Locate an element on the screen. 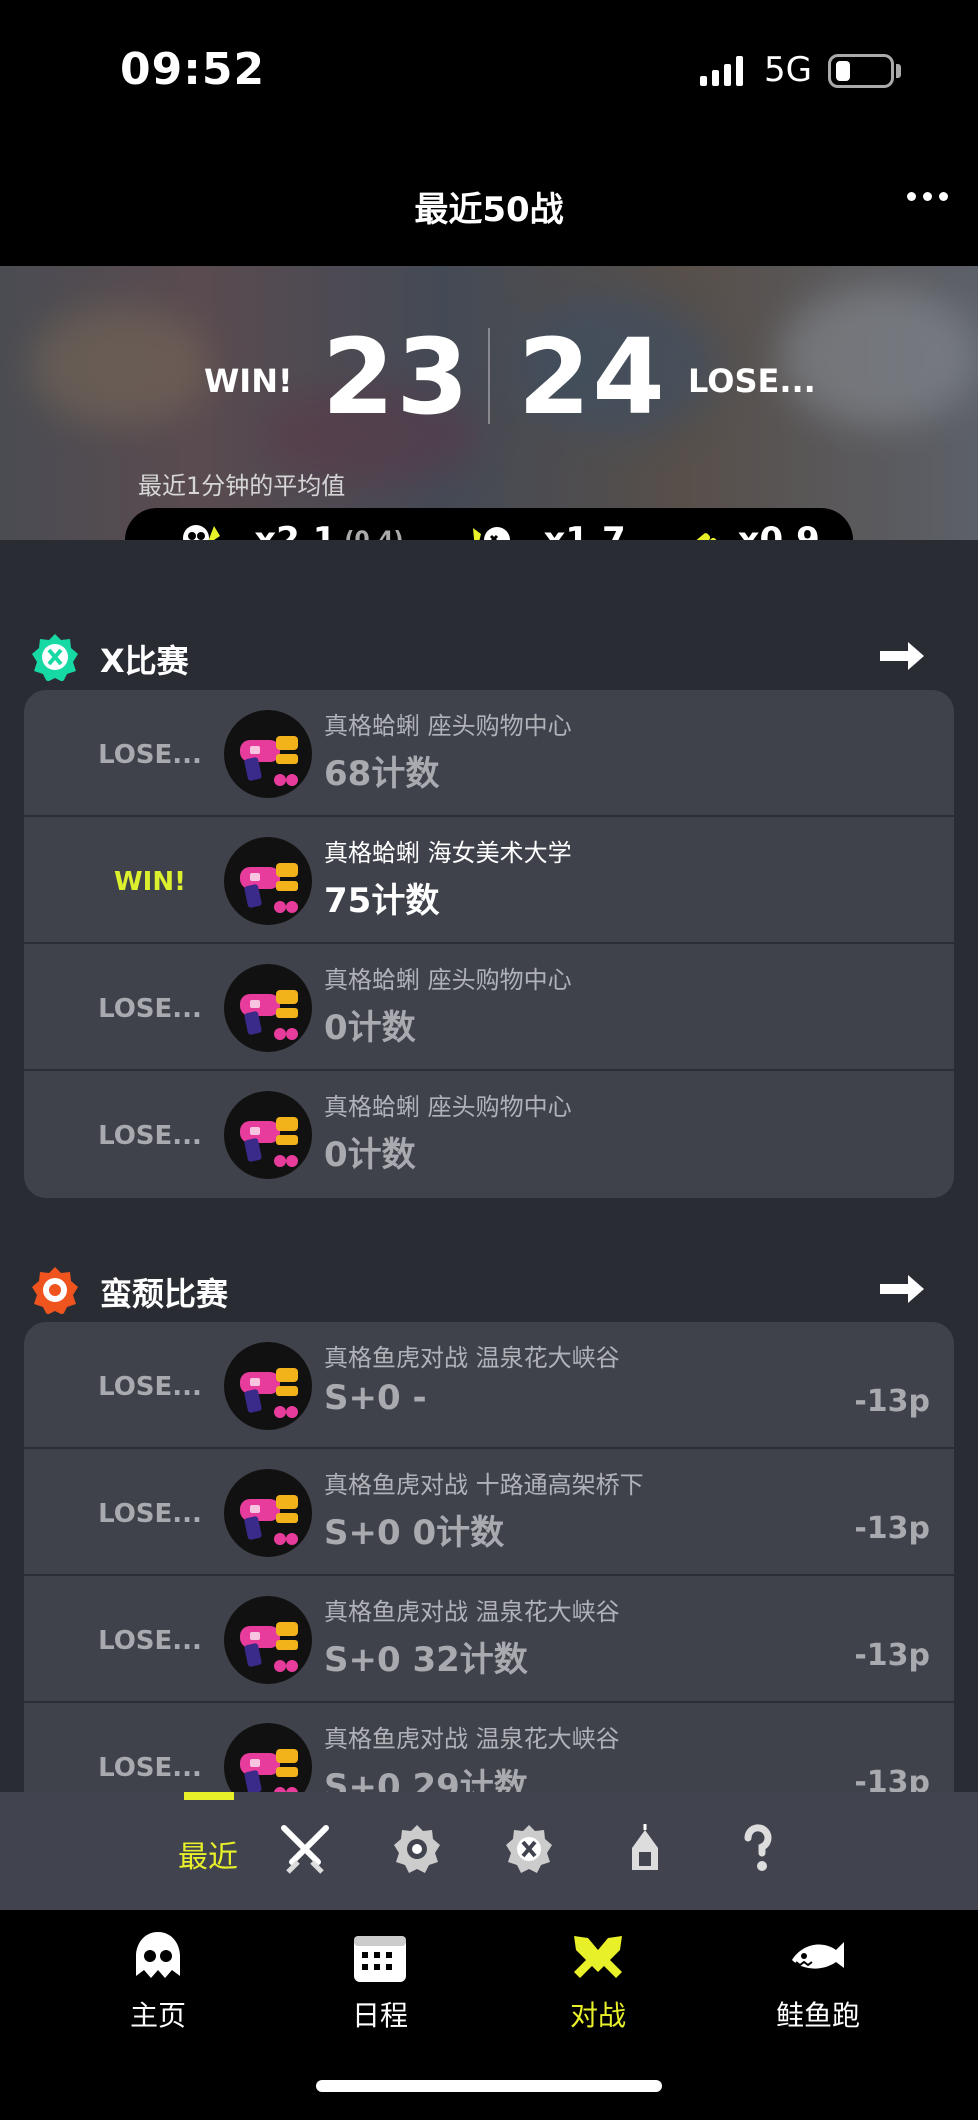 This screenshot has width=978, height=2120. private-battle-icon is located at coordinates (757, 1849).